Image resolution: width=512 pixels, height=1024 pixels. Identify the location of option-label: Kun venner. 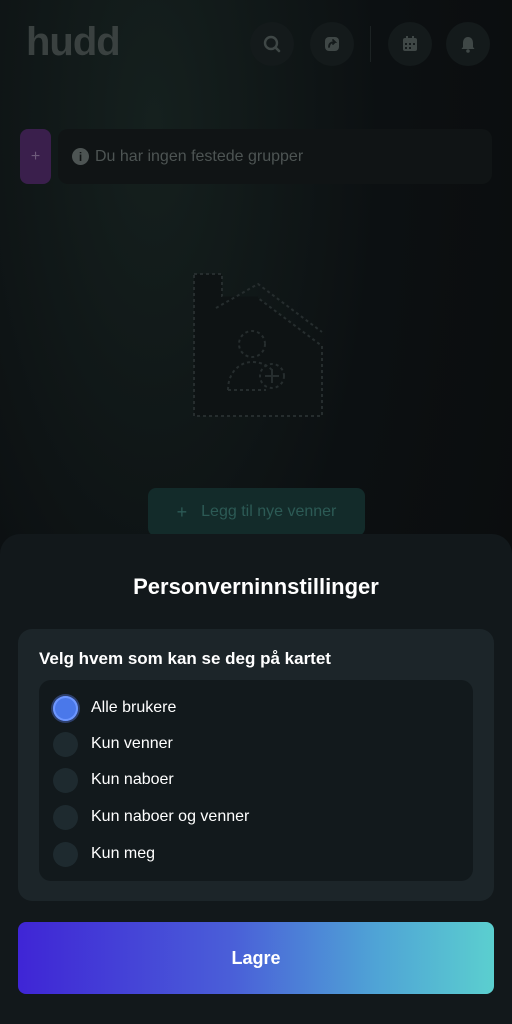
(132, 743).